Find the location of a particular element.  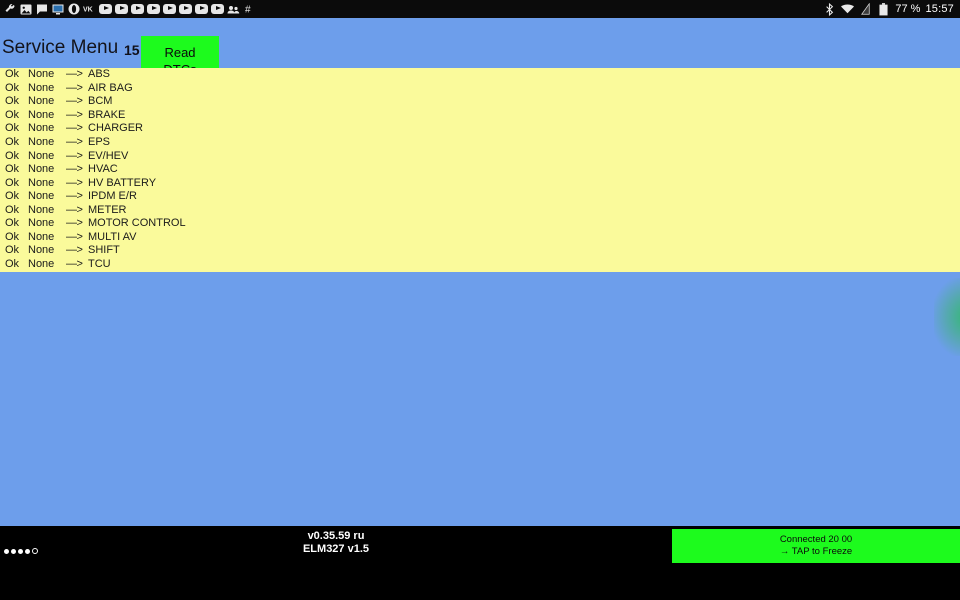

adapter-version-label: ELM327 v1.5 is located at coordinates (336, 549).